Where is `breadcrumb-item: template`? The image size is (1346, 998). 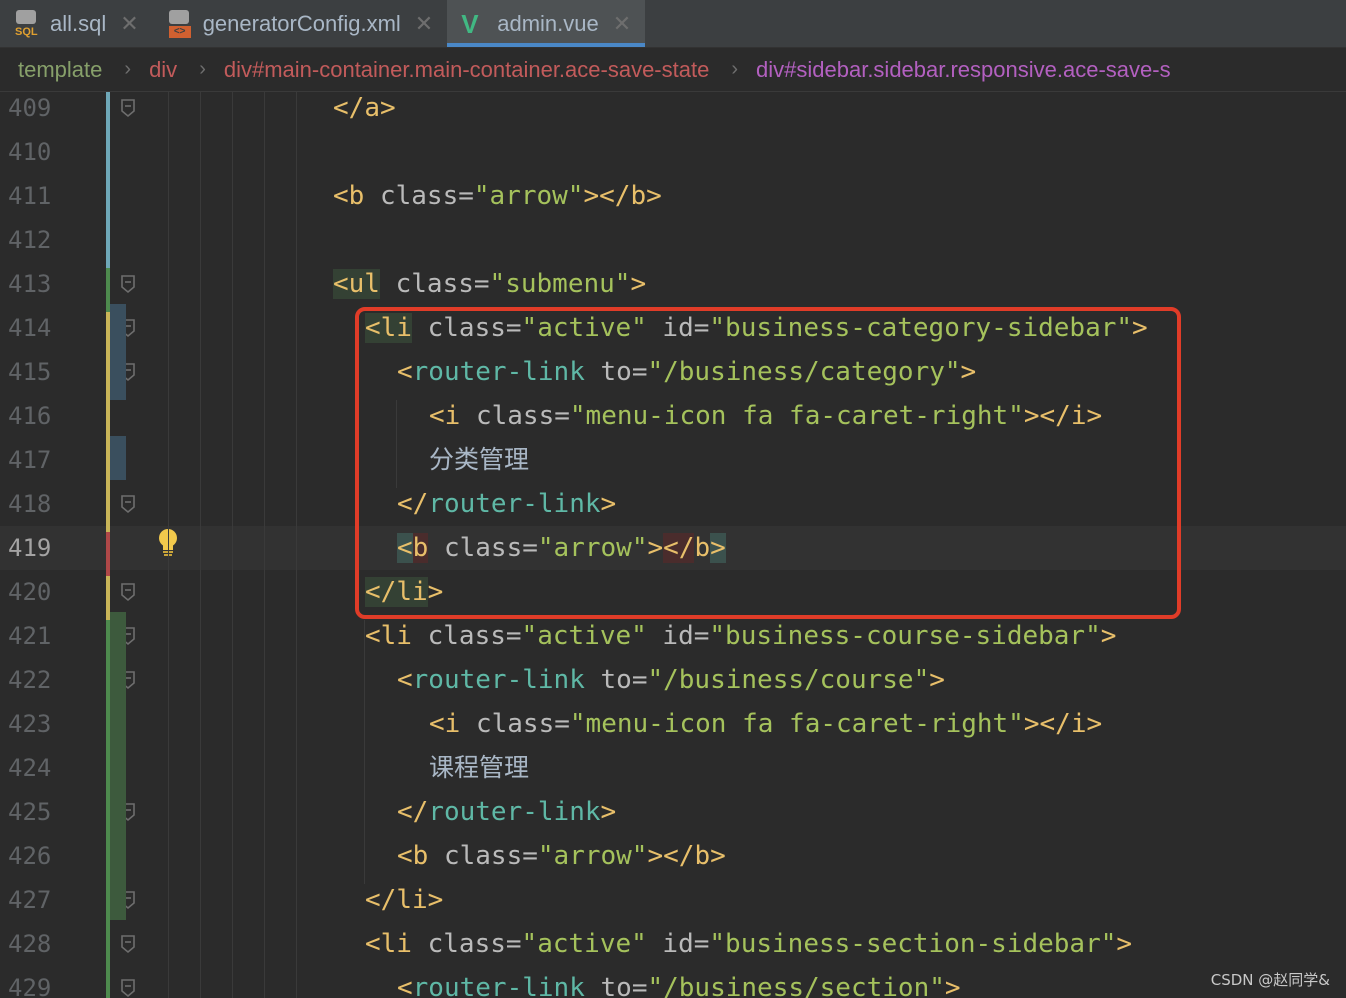 breadcrumb-item: template is located at coordinates (51, 70).